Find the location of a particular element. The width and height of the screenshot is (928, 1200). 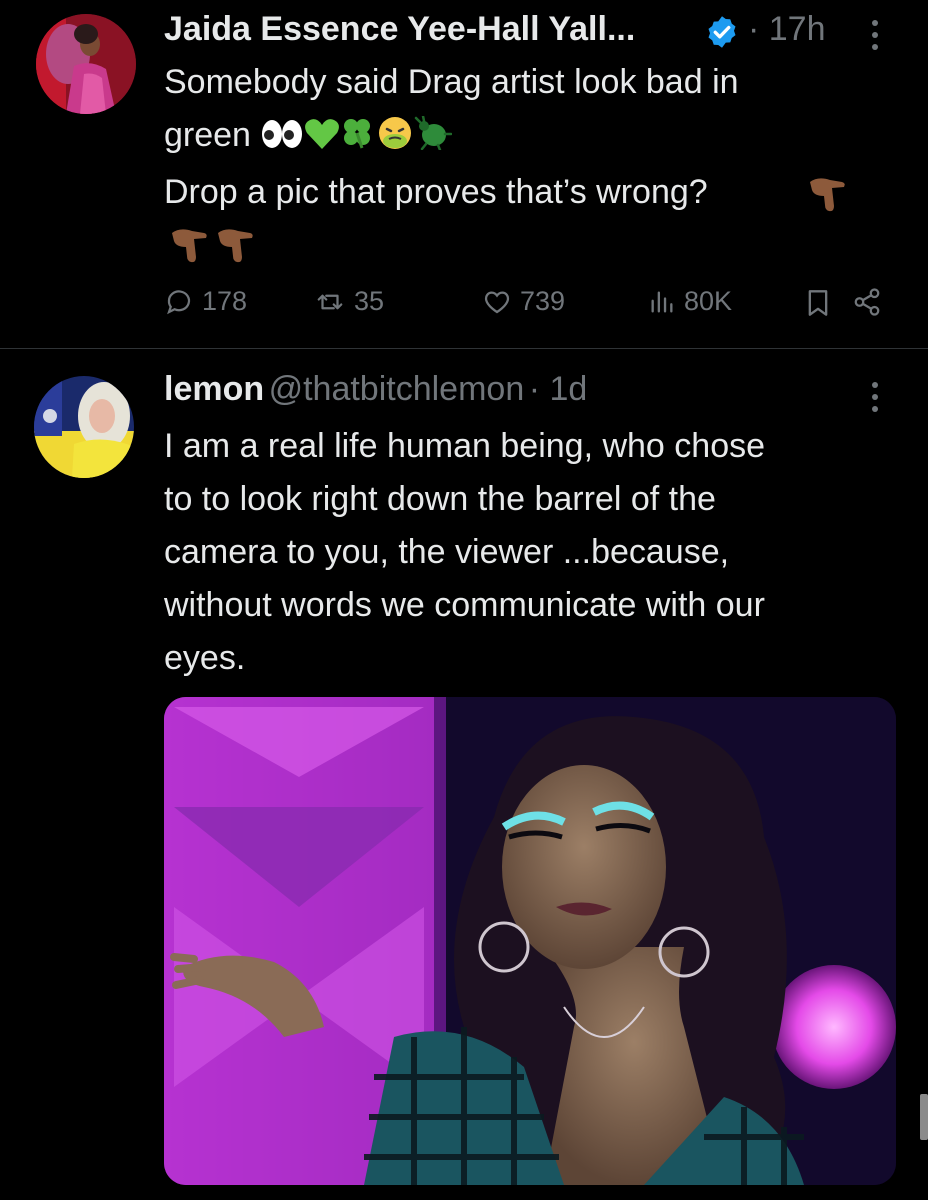

retweet-icon is located at coordinates (330, 301).